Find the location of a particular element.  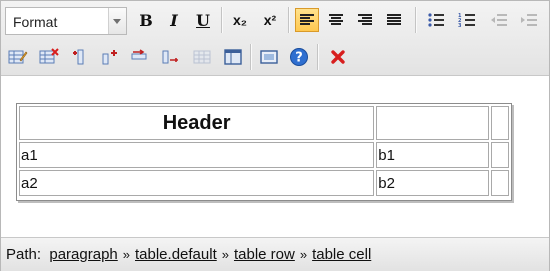

format-select-value: Format is located at coordinates (35, 22).